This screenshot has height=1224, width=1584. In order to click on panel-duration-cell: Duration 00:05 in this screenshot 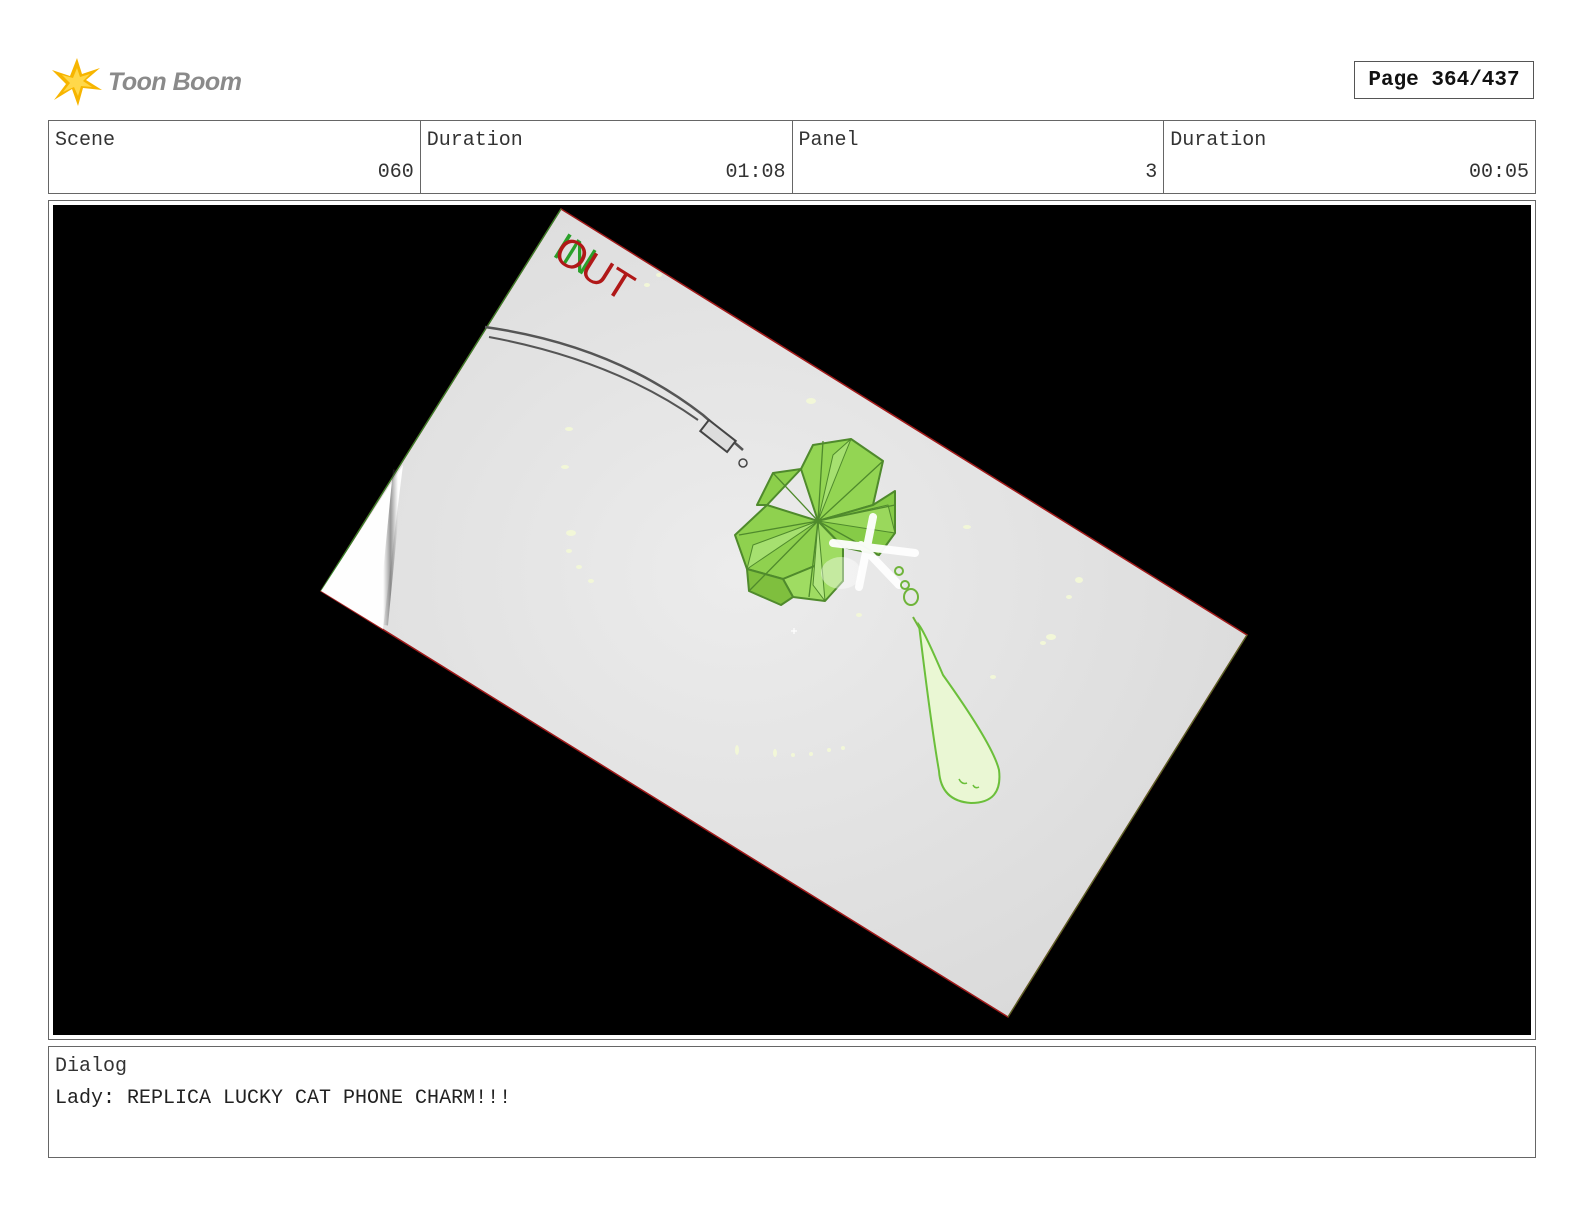, I will do `click(1349, 157)`.